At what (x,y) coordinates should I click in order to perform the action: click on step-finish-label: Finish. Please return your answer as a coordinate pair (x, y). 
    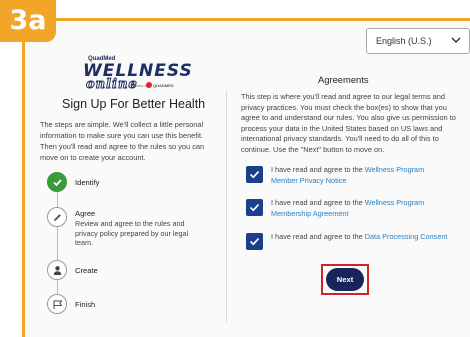
    Looking at the image, I should click on (85, 304).